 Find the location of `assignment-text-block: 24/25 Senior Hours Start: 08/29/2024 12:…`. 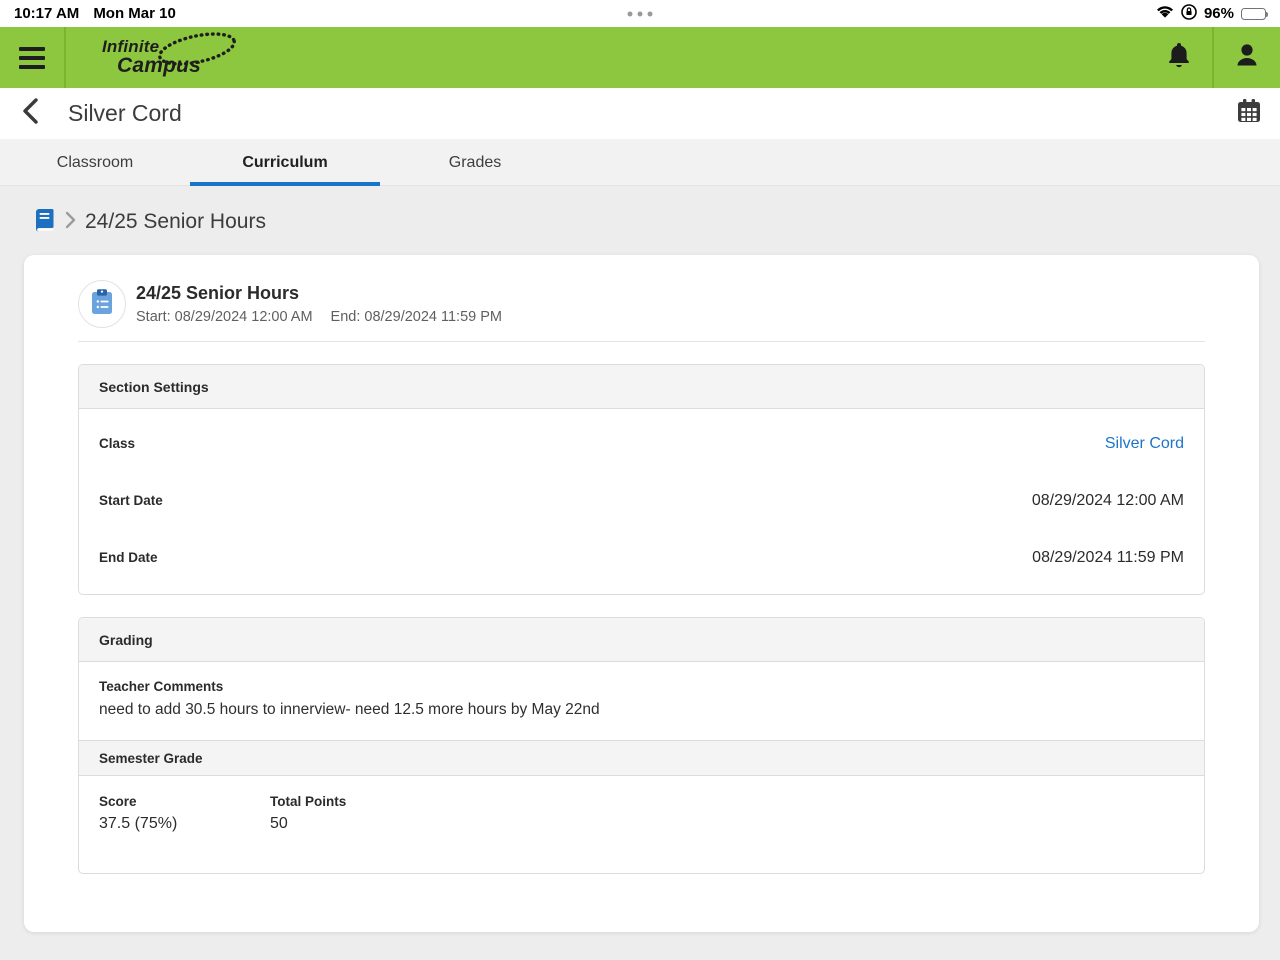

assignment-text-block: 24/25 Senior Hours Start: 08/29/2024 12:… is located at coordinates (319, 304).